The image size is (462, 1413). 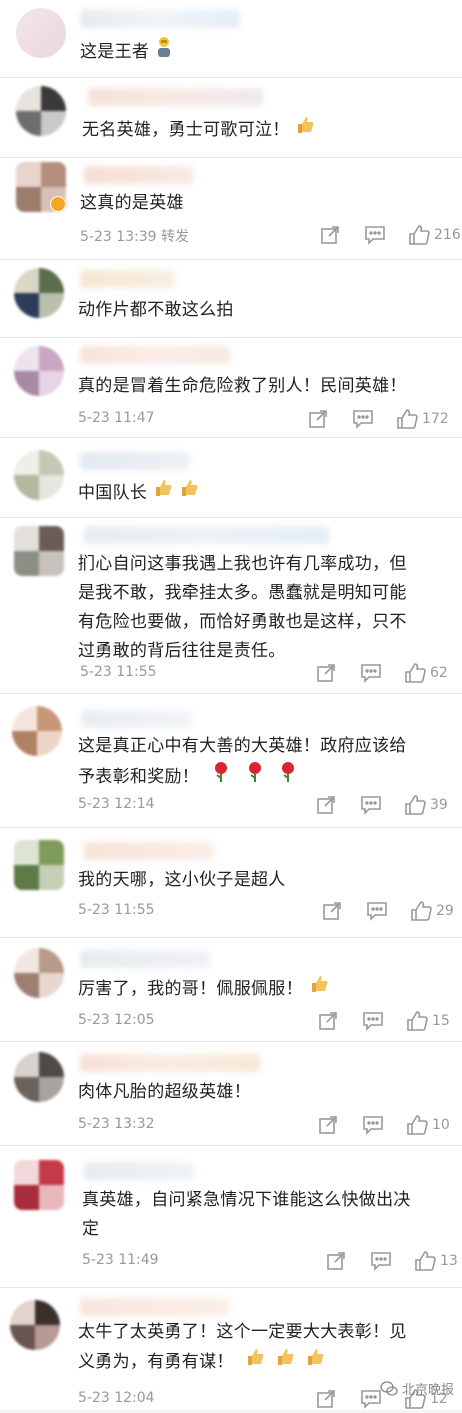 What do you see at coordinates (116, 1124) in the screenshot?
I see `timestamp: 5-23 13:32` at bounding box center [116, 1124].